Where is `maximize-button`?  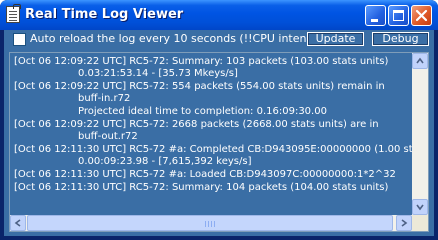
maximize-button is located at coordinates (398, 15).